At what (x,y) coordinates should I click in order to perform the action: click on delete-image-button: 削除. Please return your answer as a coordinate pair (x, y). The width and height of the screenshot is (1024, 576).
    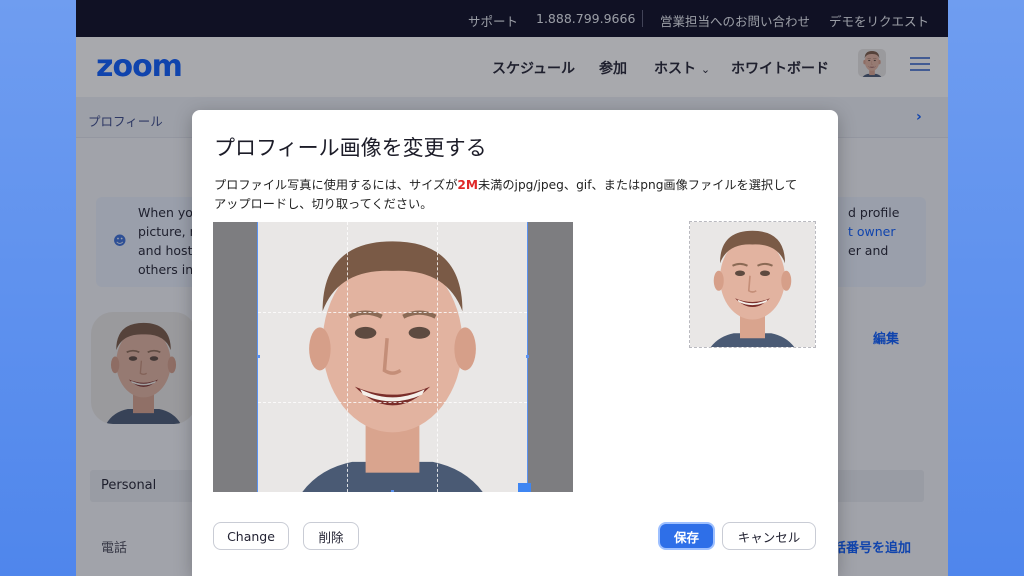
    Looking at the image, I should click on (331, 536).